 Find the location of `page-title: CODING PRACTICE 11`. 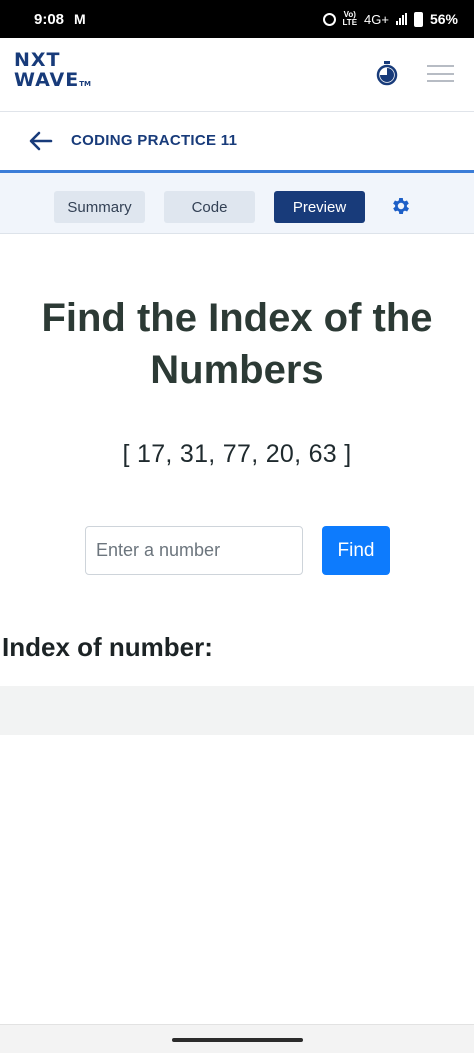

page-title: CODING PRACTICE 11 is located at coordinates (154, 140).